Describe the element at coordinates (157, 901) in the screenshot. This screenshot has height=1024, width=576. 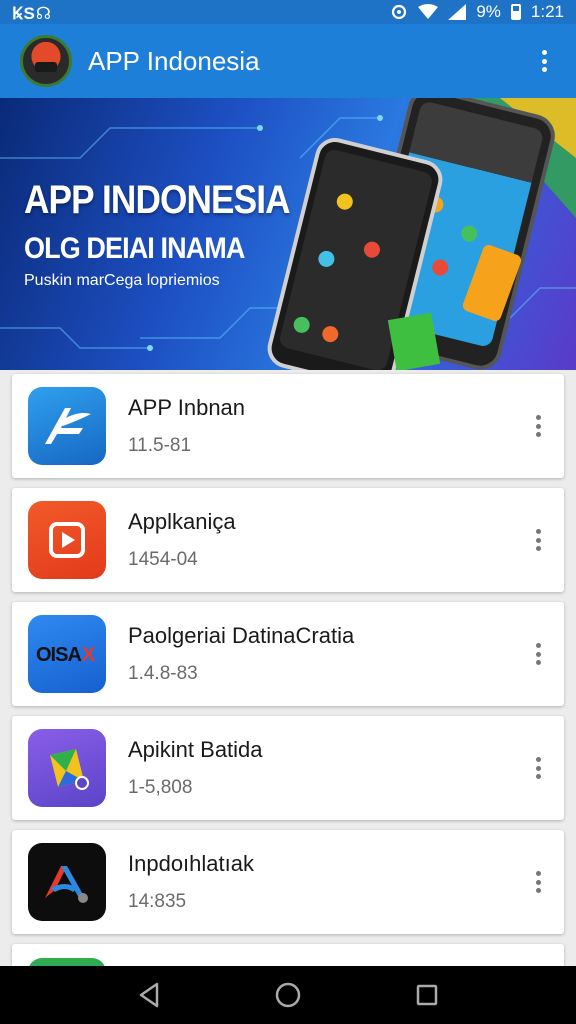
I see `app-version: 14:835` at that location.